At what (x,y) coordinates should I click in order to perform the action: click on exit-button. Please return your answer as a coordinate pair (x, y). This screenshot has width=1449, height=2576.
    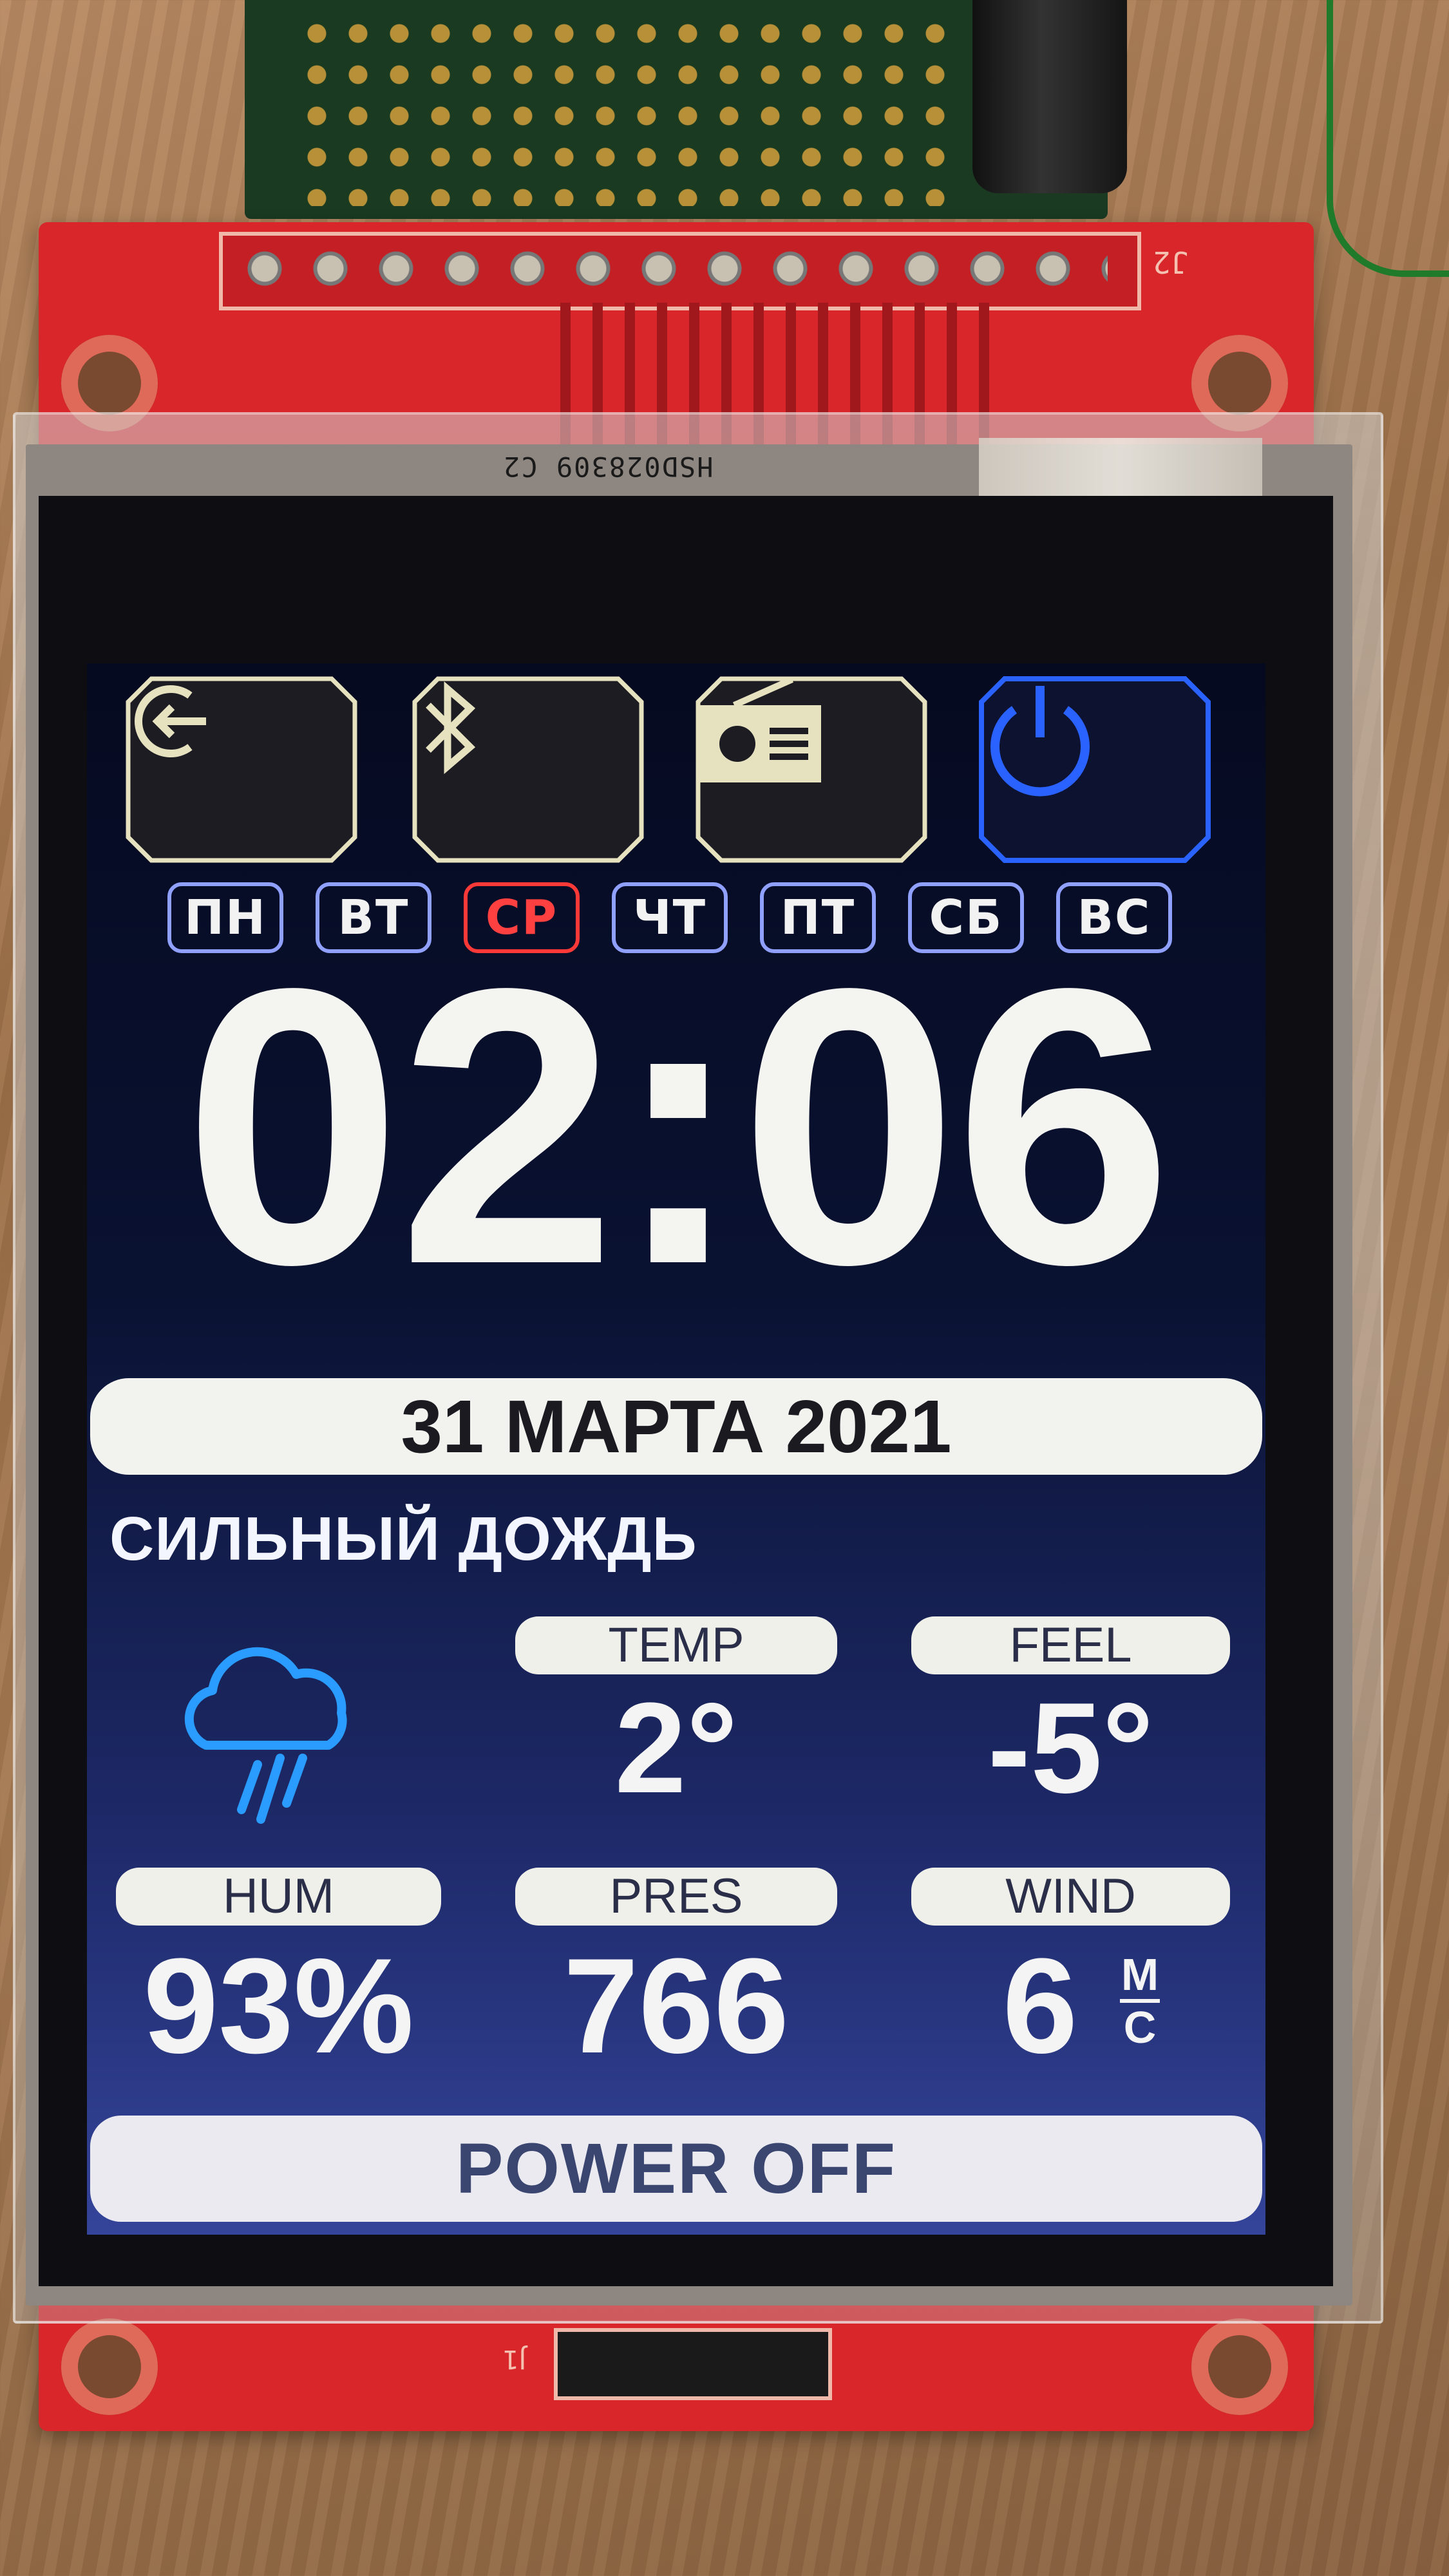
    Looking at the image, I should click on (241, 770).